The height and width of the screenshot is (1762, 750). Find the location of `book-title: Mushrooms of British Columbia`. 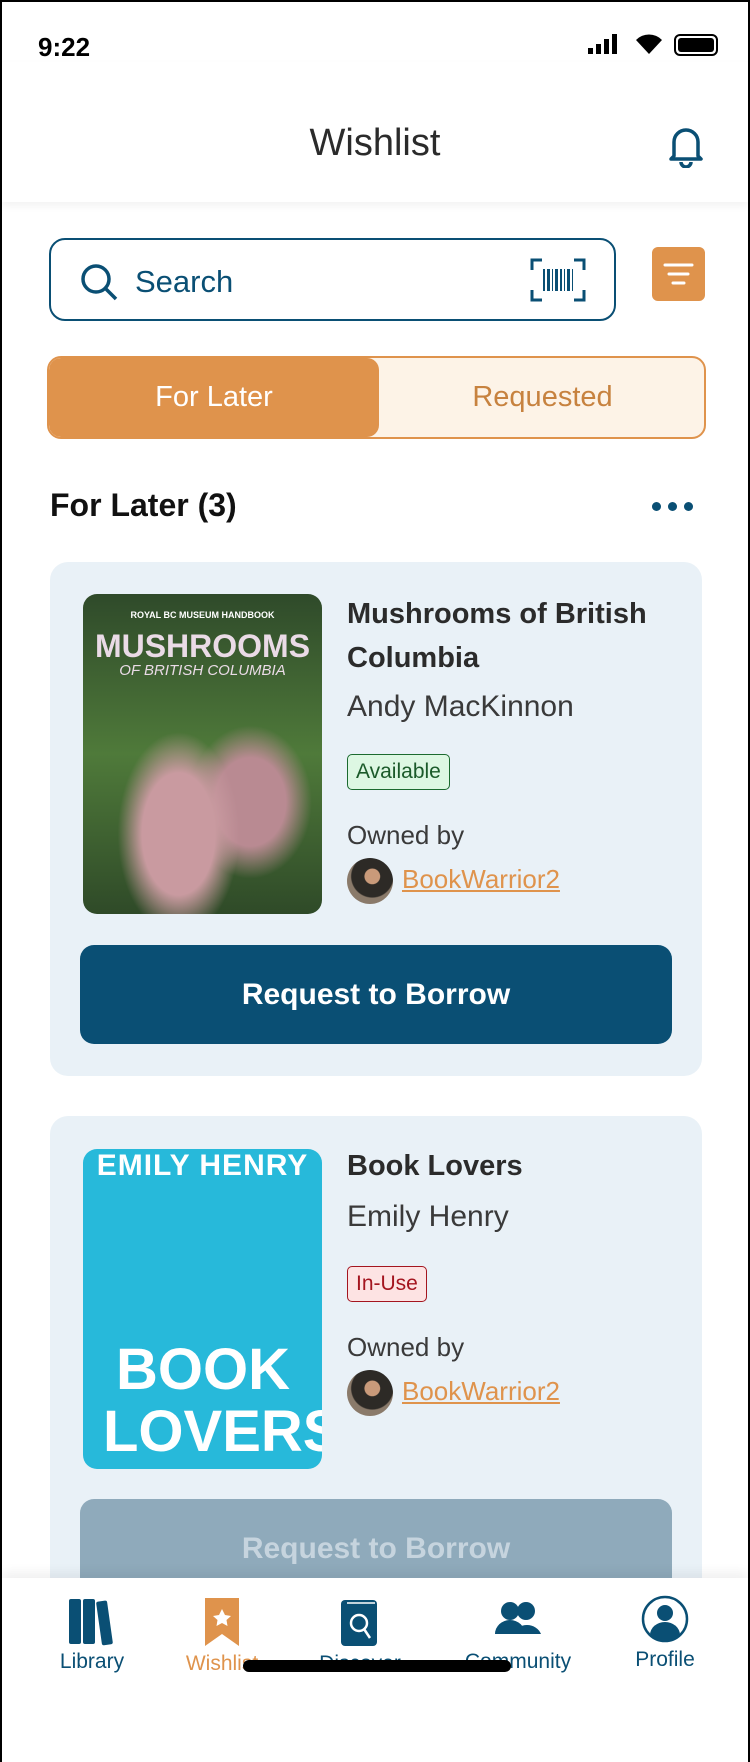

book-title: Mushrooms of British Columbia is located at coordinates (497, 636).